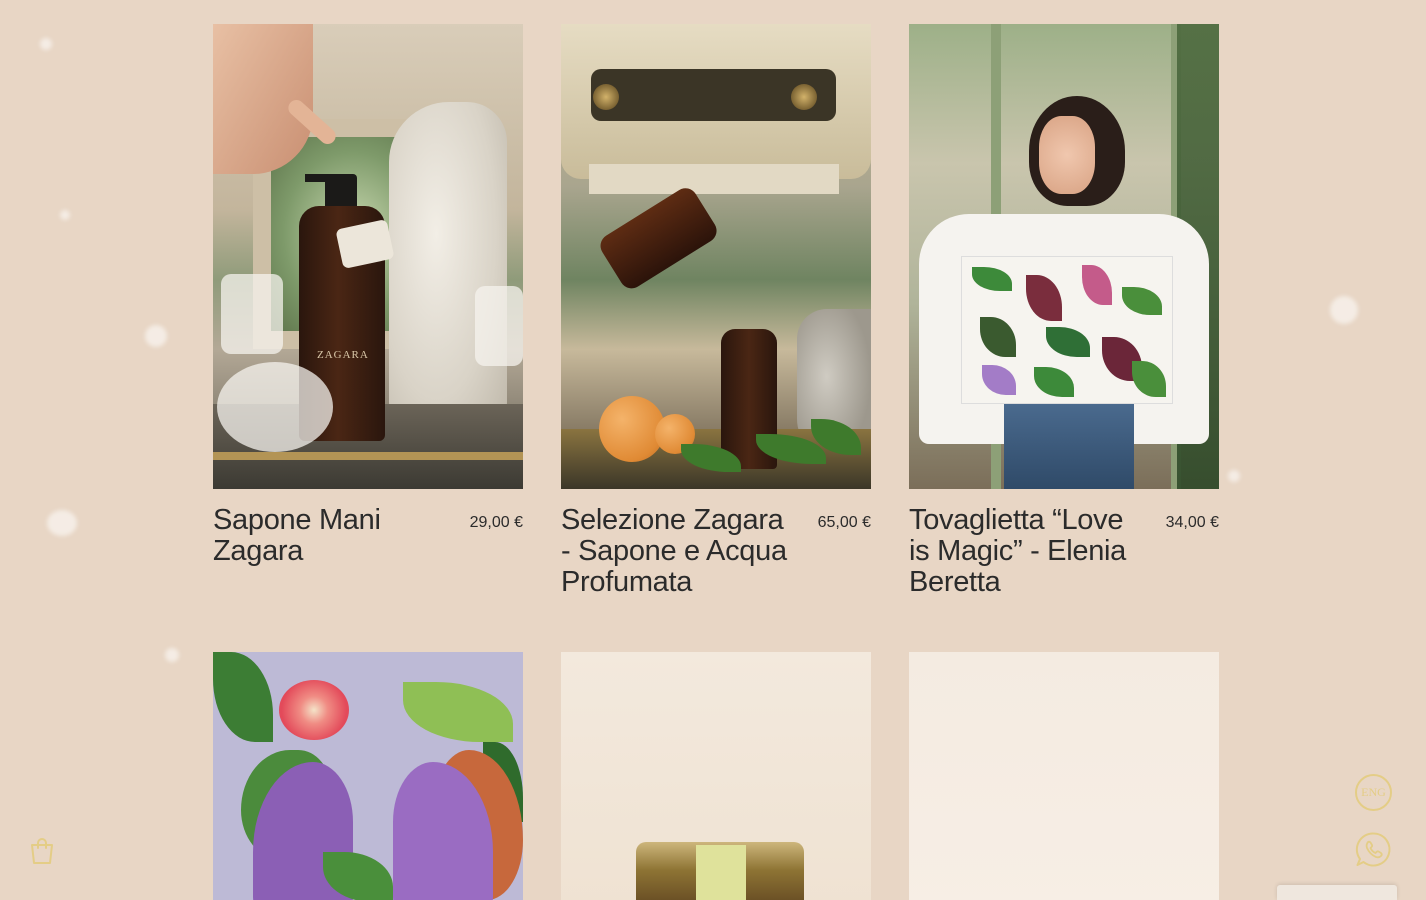 Image resolution: width=1426 pixels, height=900 pixels. What do you see at coordinates (343, 355) in the screenshot?
I see `bottle-label: ZAGARA` at bounding box center [343, 355].